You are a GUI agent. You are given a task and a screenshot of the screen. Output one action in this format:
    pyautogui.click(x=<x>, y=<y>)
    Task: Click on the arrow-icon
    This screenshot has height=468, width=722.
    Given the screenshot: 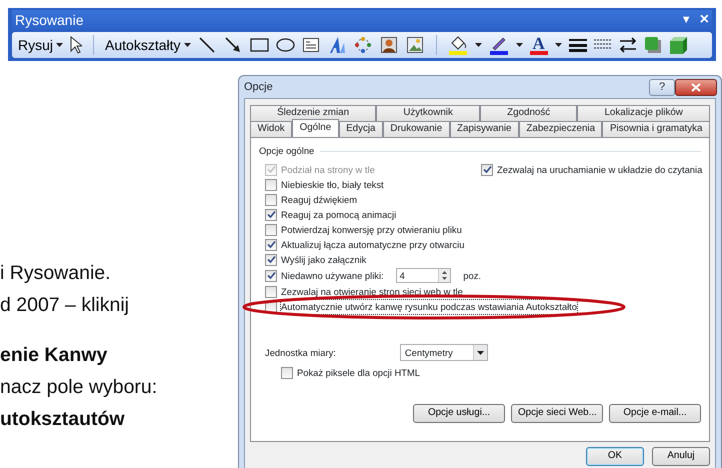 What is the action you would take?
    pyautogui.click(x=233, y=45)
    